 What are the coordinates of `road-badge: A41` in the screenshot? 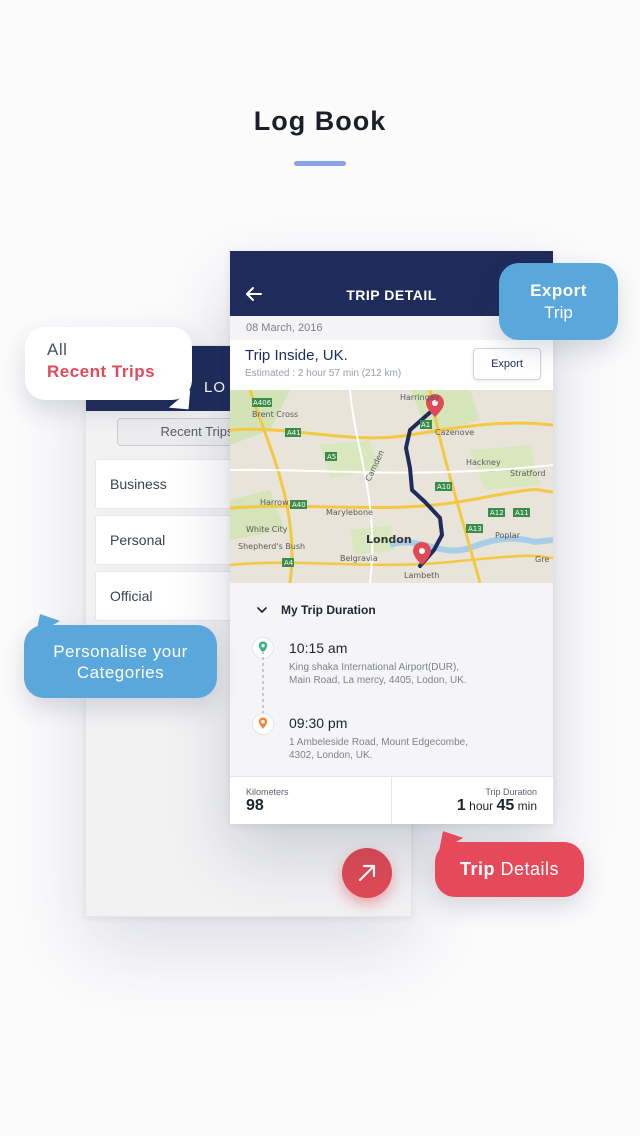 It's located at (294, 433).